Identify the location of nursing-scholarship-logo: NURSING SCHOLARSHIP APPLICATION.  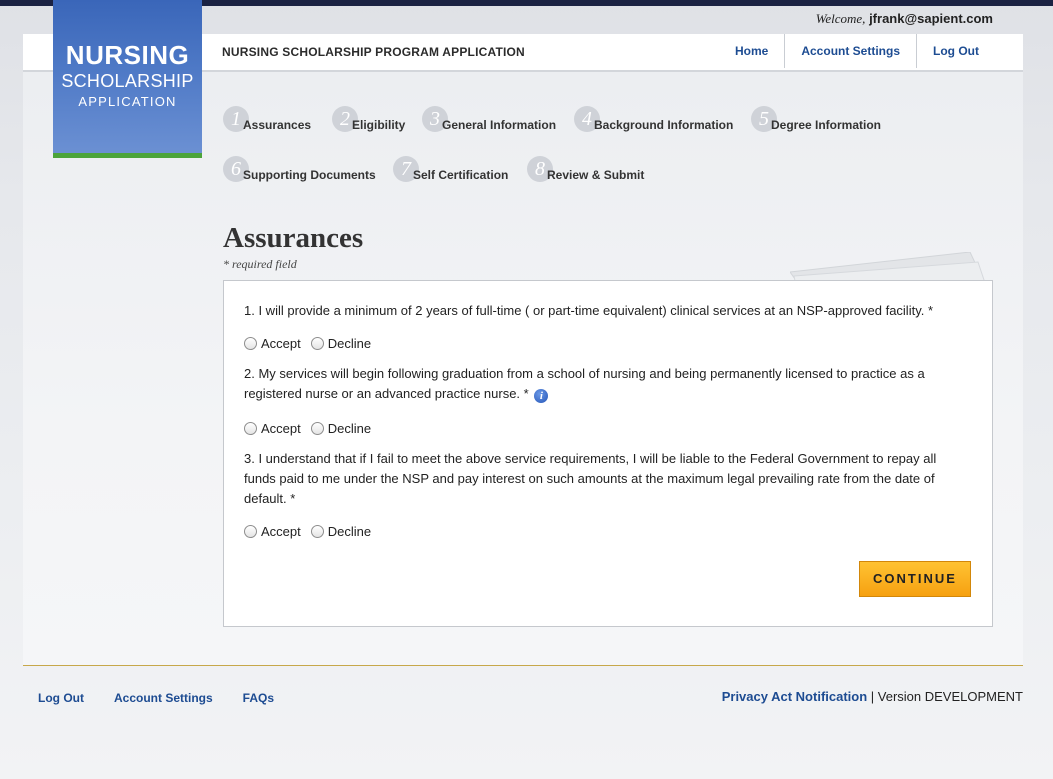
(127, 79).